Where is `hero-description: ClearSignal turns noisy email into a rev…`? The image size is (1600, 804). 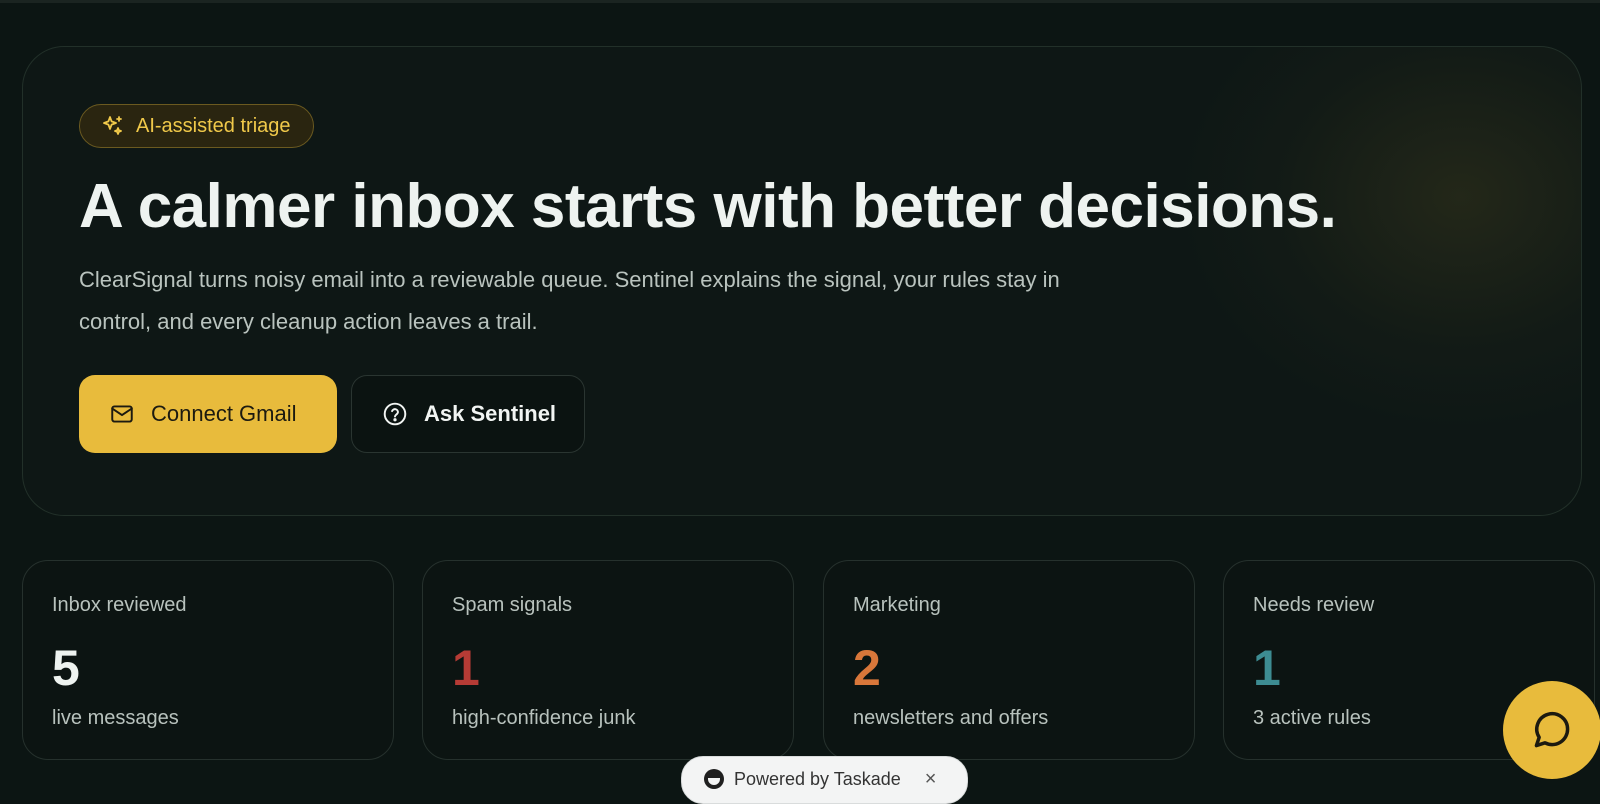 hero-description: ClearSignal turns noisy email into a rev… is located at coordinates (569, 300).